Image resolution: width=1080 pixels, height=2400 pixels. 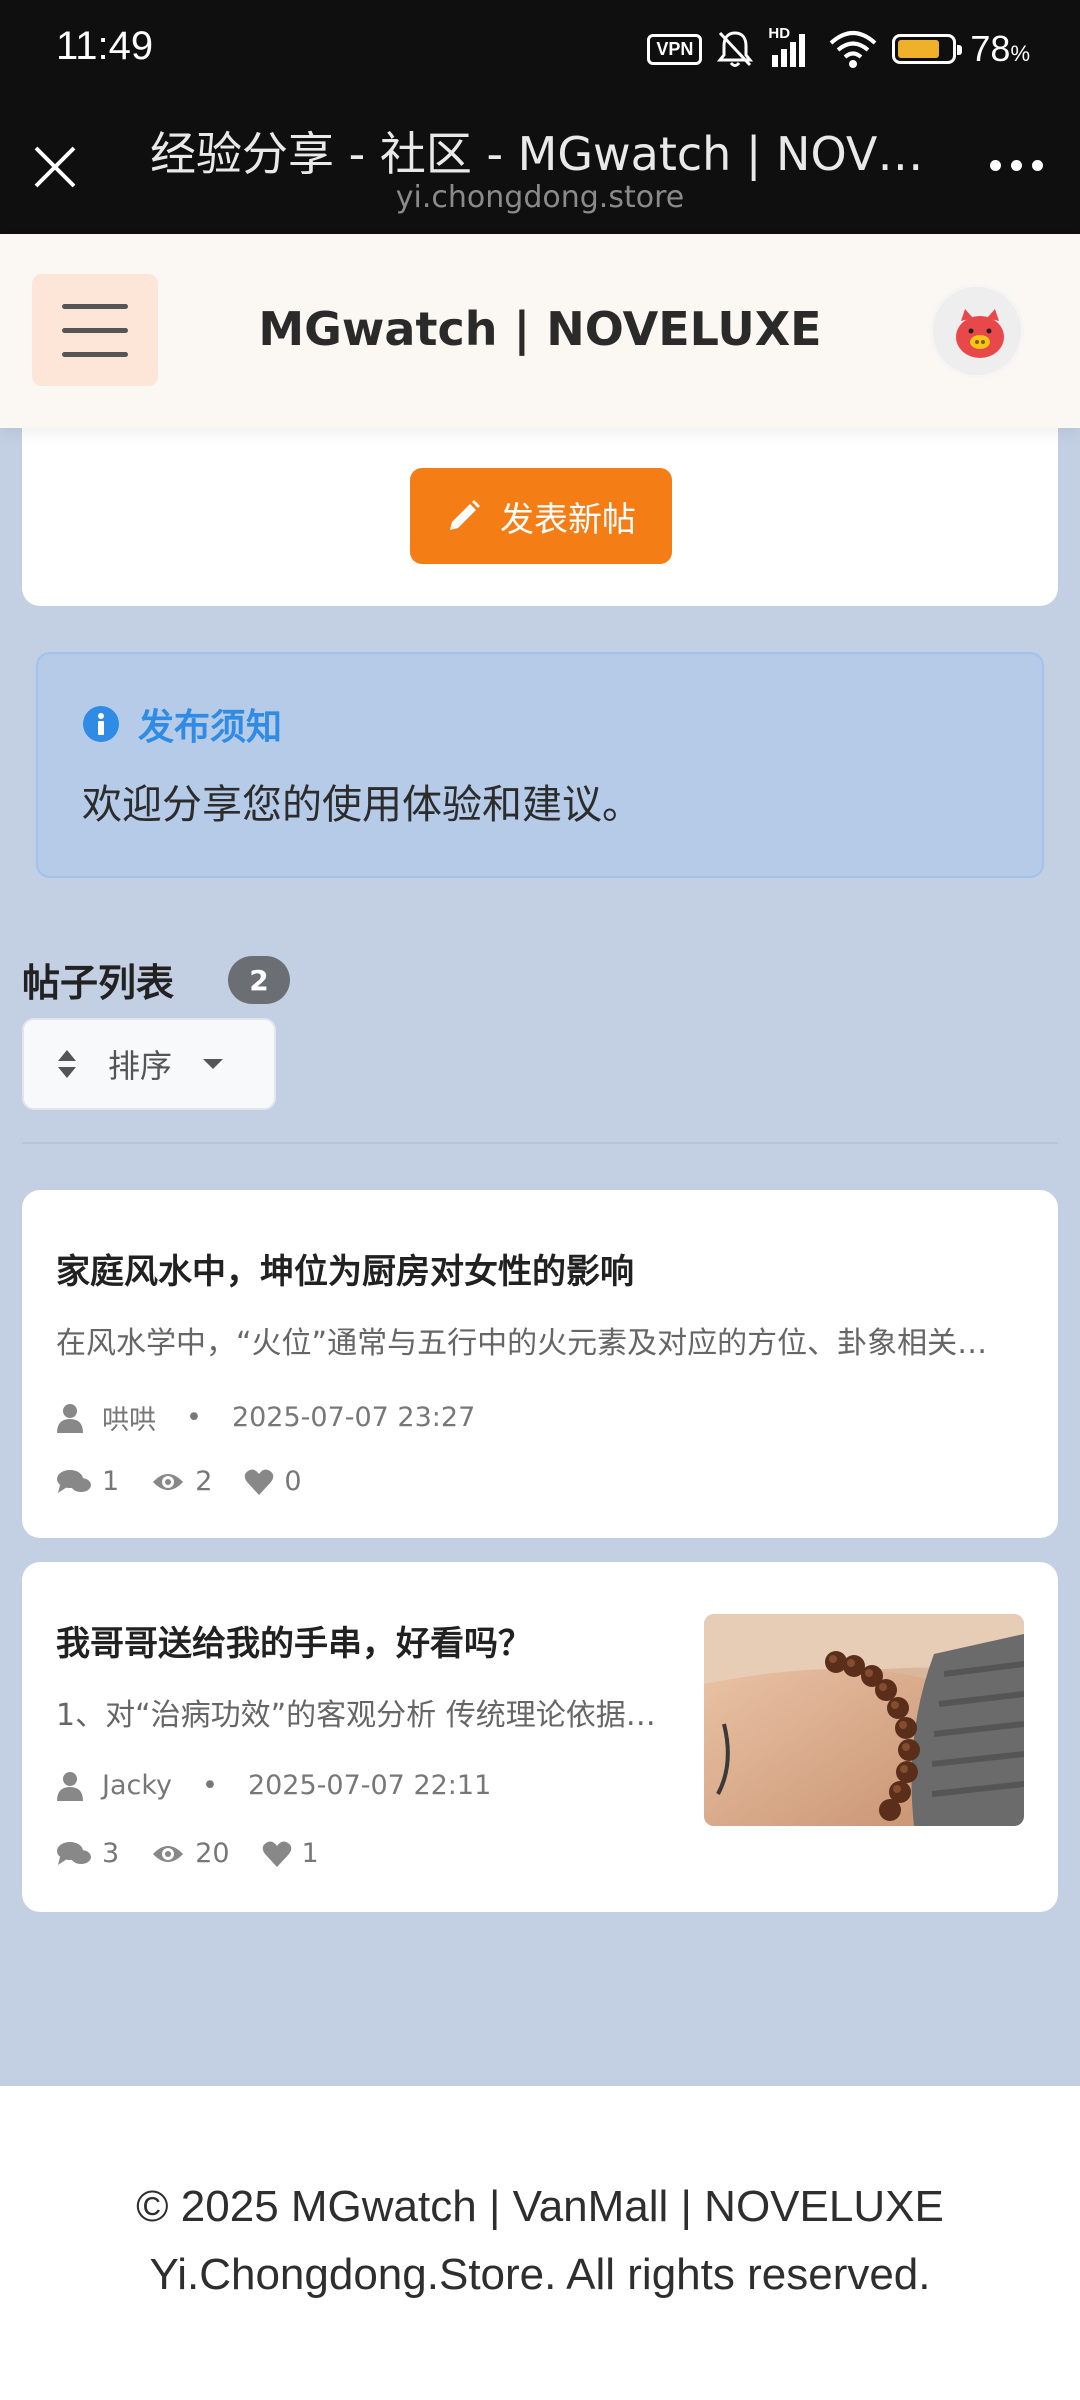 What do you see at coordinates (353, 1417) in the screenshot?
I see `post-datetime: 2025-07-07 23:27` at bounding box center [353, 1417].